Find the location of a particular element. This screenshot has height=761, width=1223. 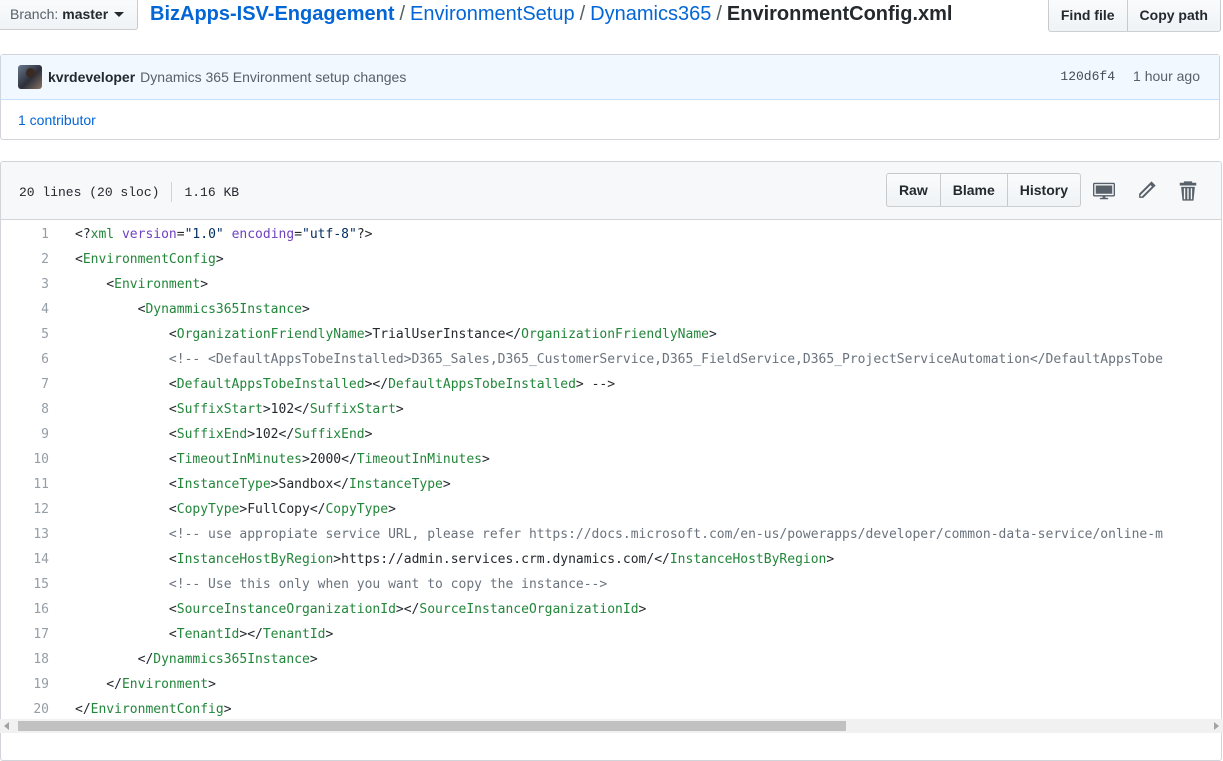

line-number: 1 is located at coordinates (38, 234).